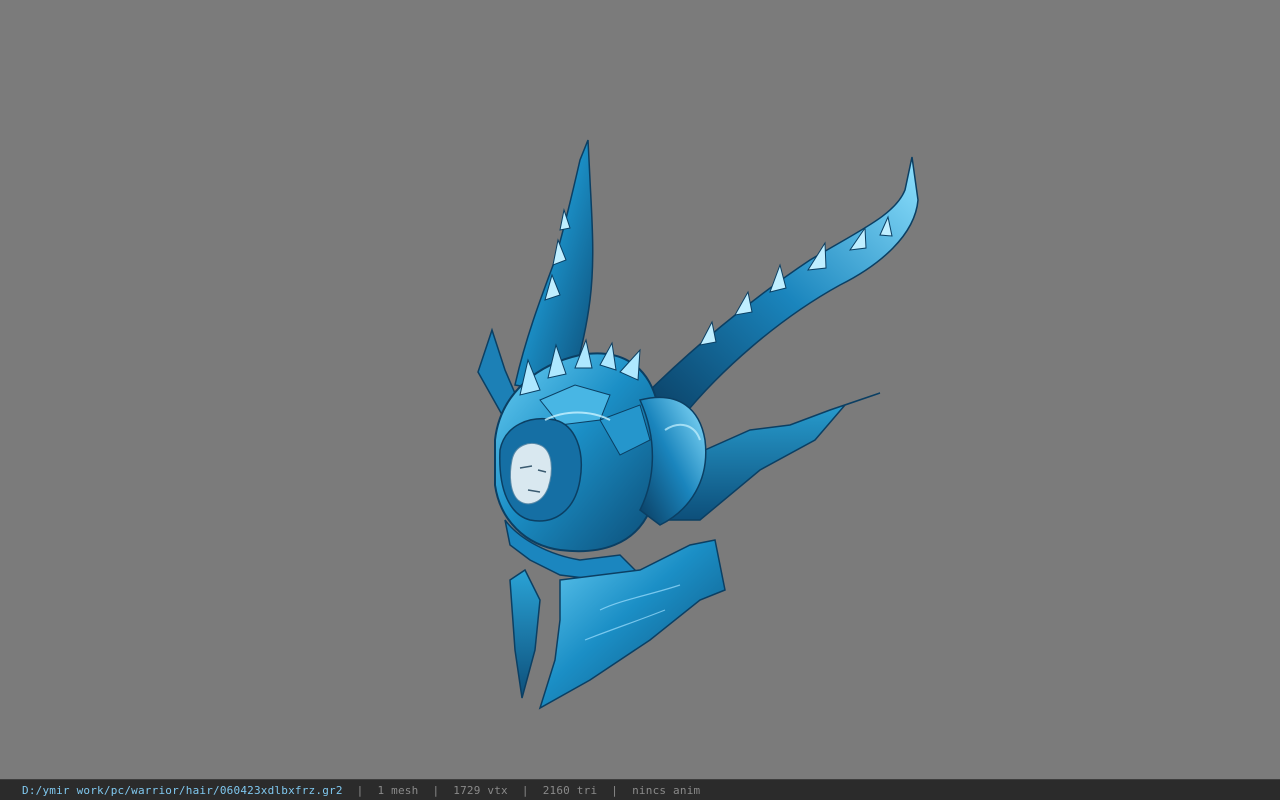  Describe the element at coordinates (398, 790) in the screenshot. I see `mesh-count: 1 mesh` at that location.